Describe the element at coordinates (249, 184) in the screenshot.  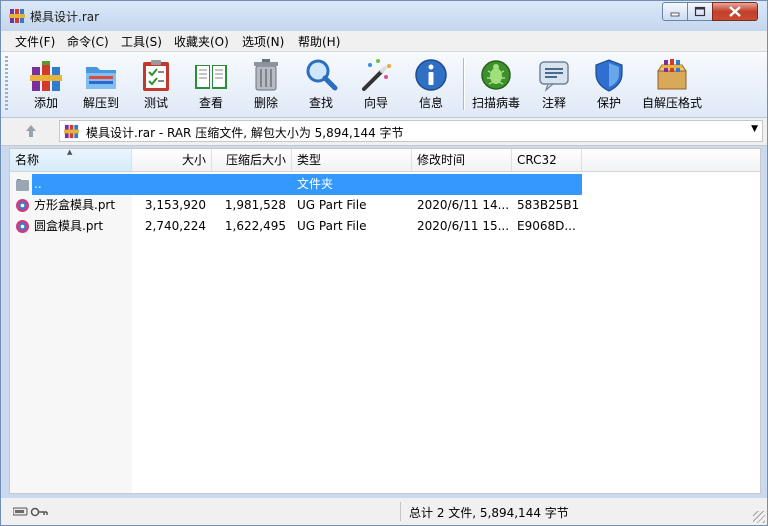
I see `file-packed-size` at that location.